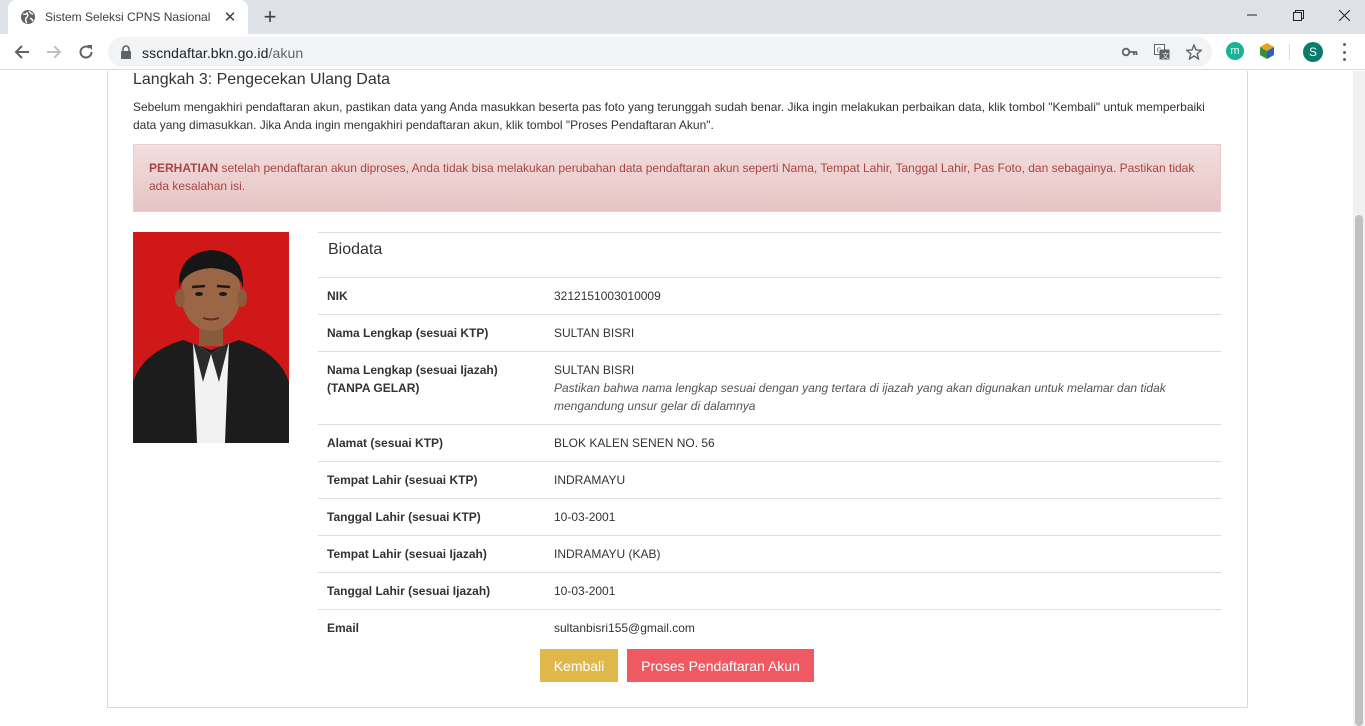  Describe the element at coordinates (1130, 52) in the screenshot. I see `key-icon` at that location.